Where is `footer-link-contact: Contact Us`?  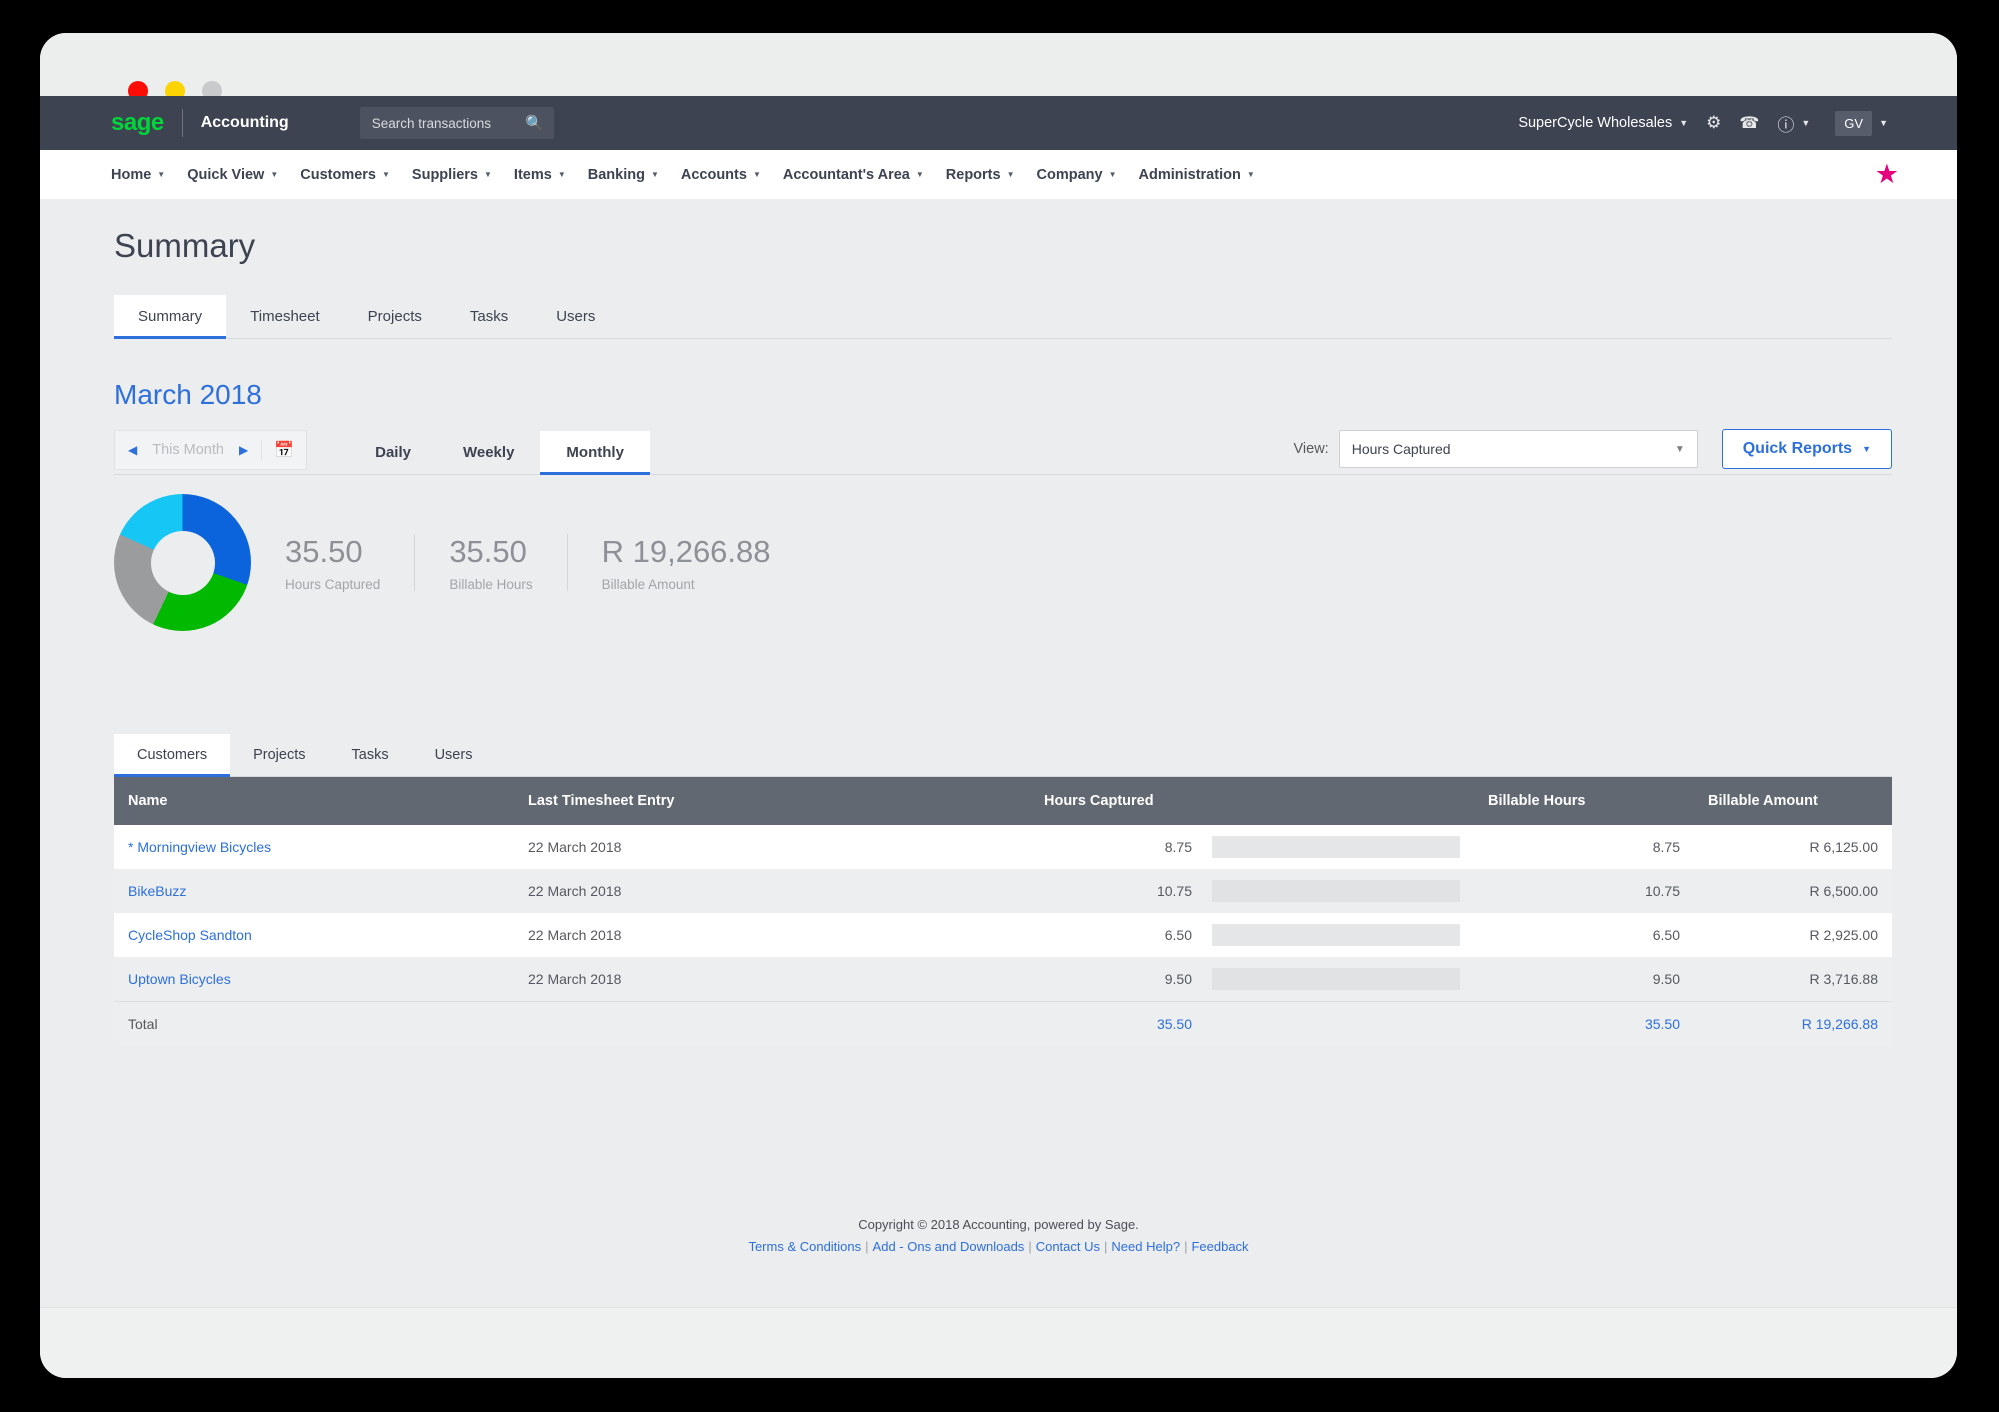
footer-link-contact: Contact Us is located at coordinates (1068, 1246).